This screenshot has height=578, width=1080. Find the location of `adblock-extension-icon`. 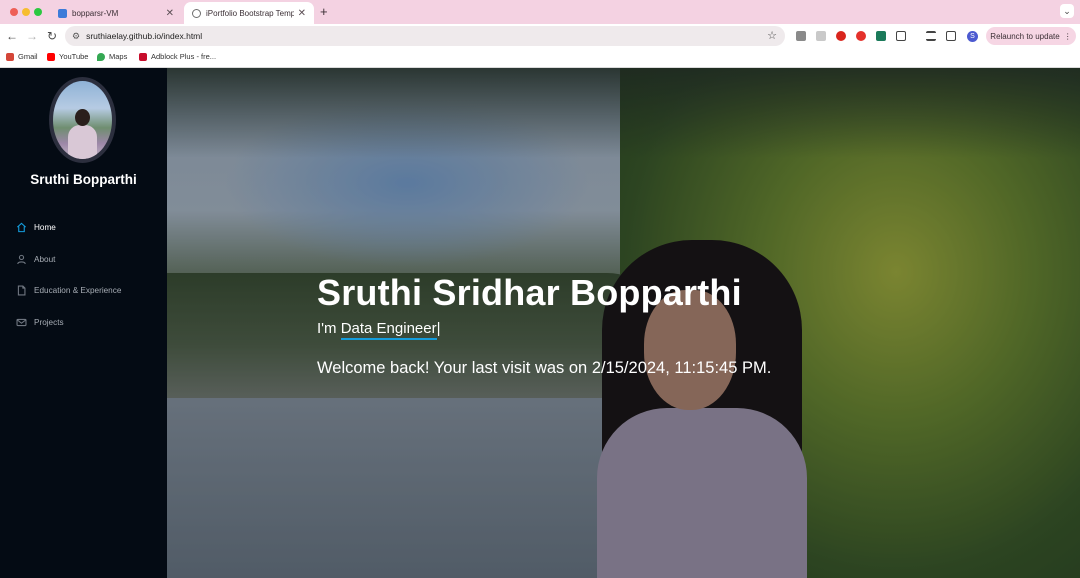

adblock-extension-icon is located at coordinates (861, 36).